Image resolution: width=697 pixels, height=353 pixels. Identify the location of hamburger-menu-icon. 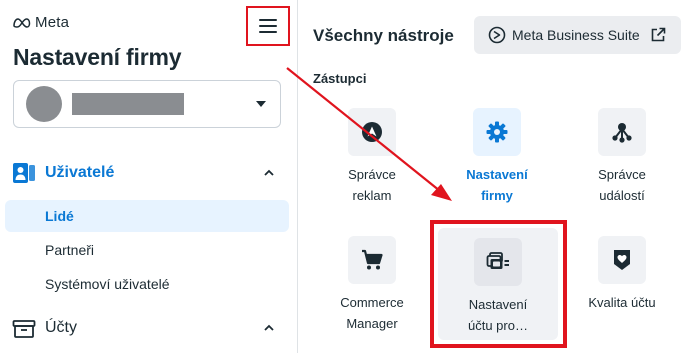
(268, 26).